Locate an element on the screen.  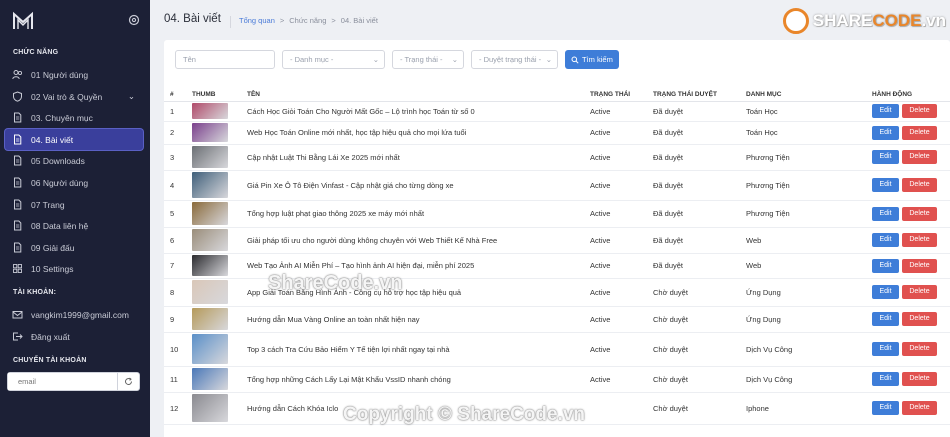
mail-icon is located at coordinates (17, 315).